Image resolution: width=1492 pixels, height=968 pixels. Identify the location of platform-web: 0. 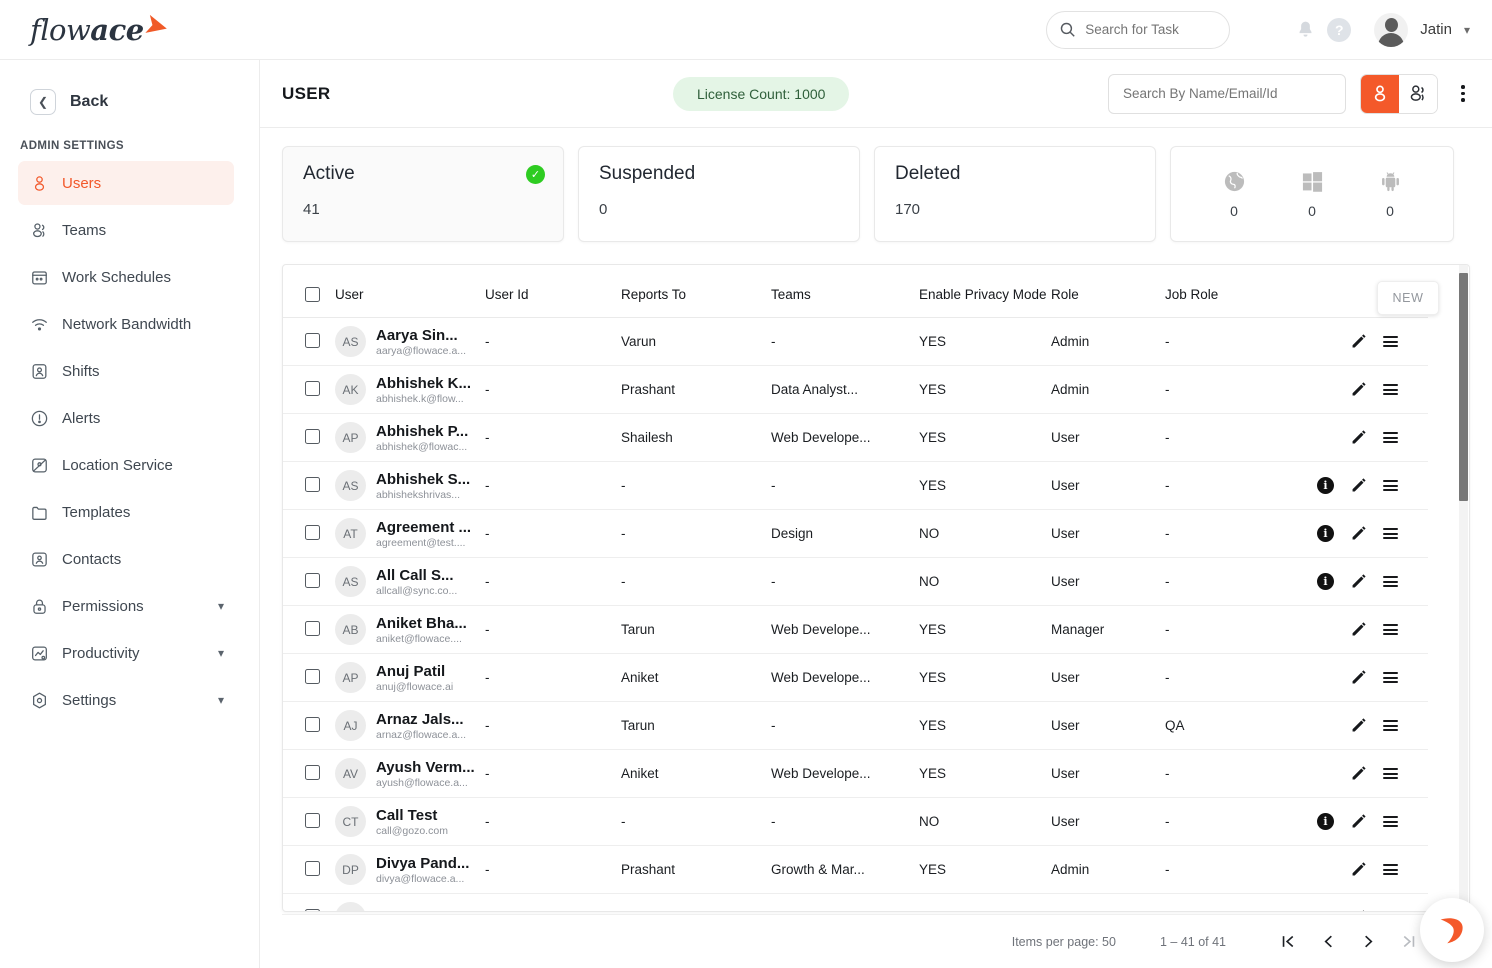
(1234, 194).